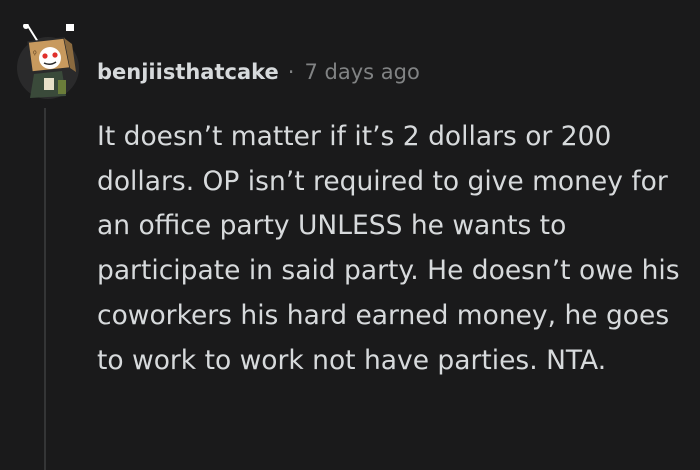  I want to click on comment-meta: benjiisthatcake · 7 days ago, so click(258, 72).